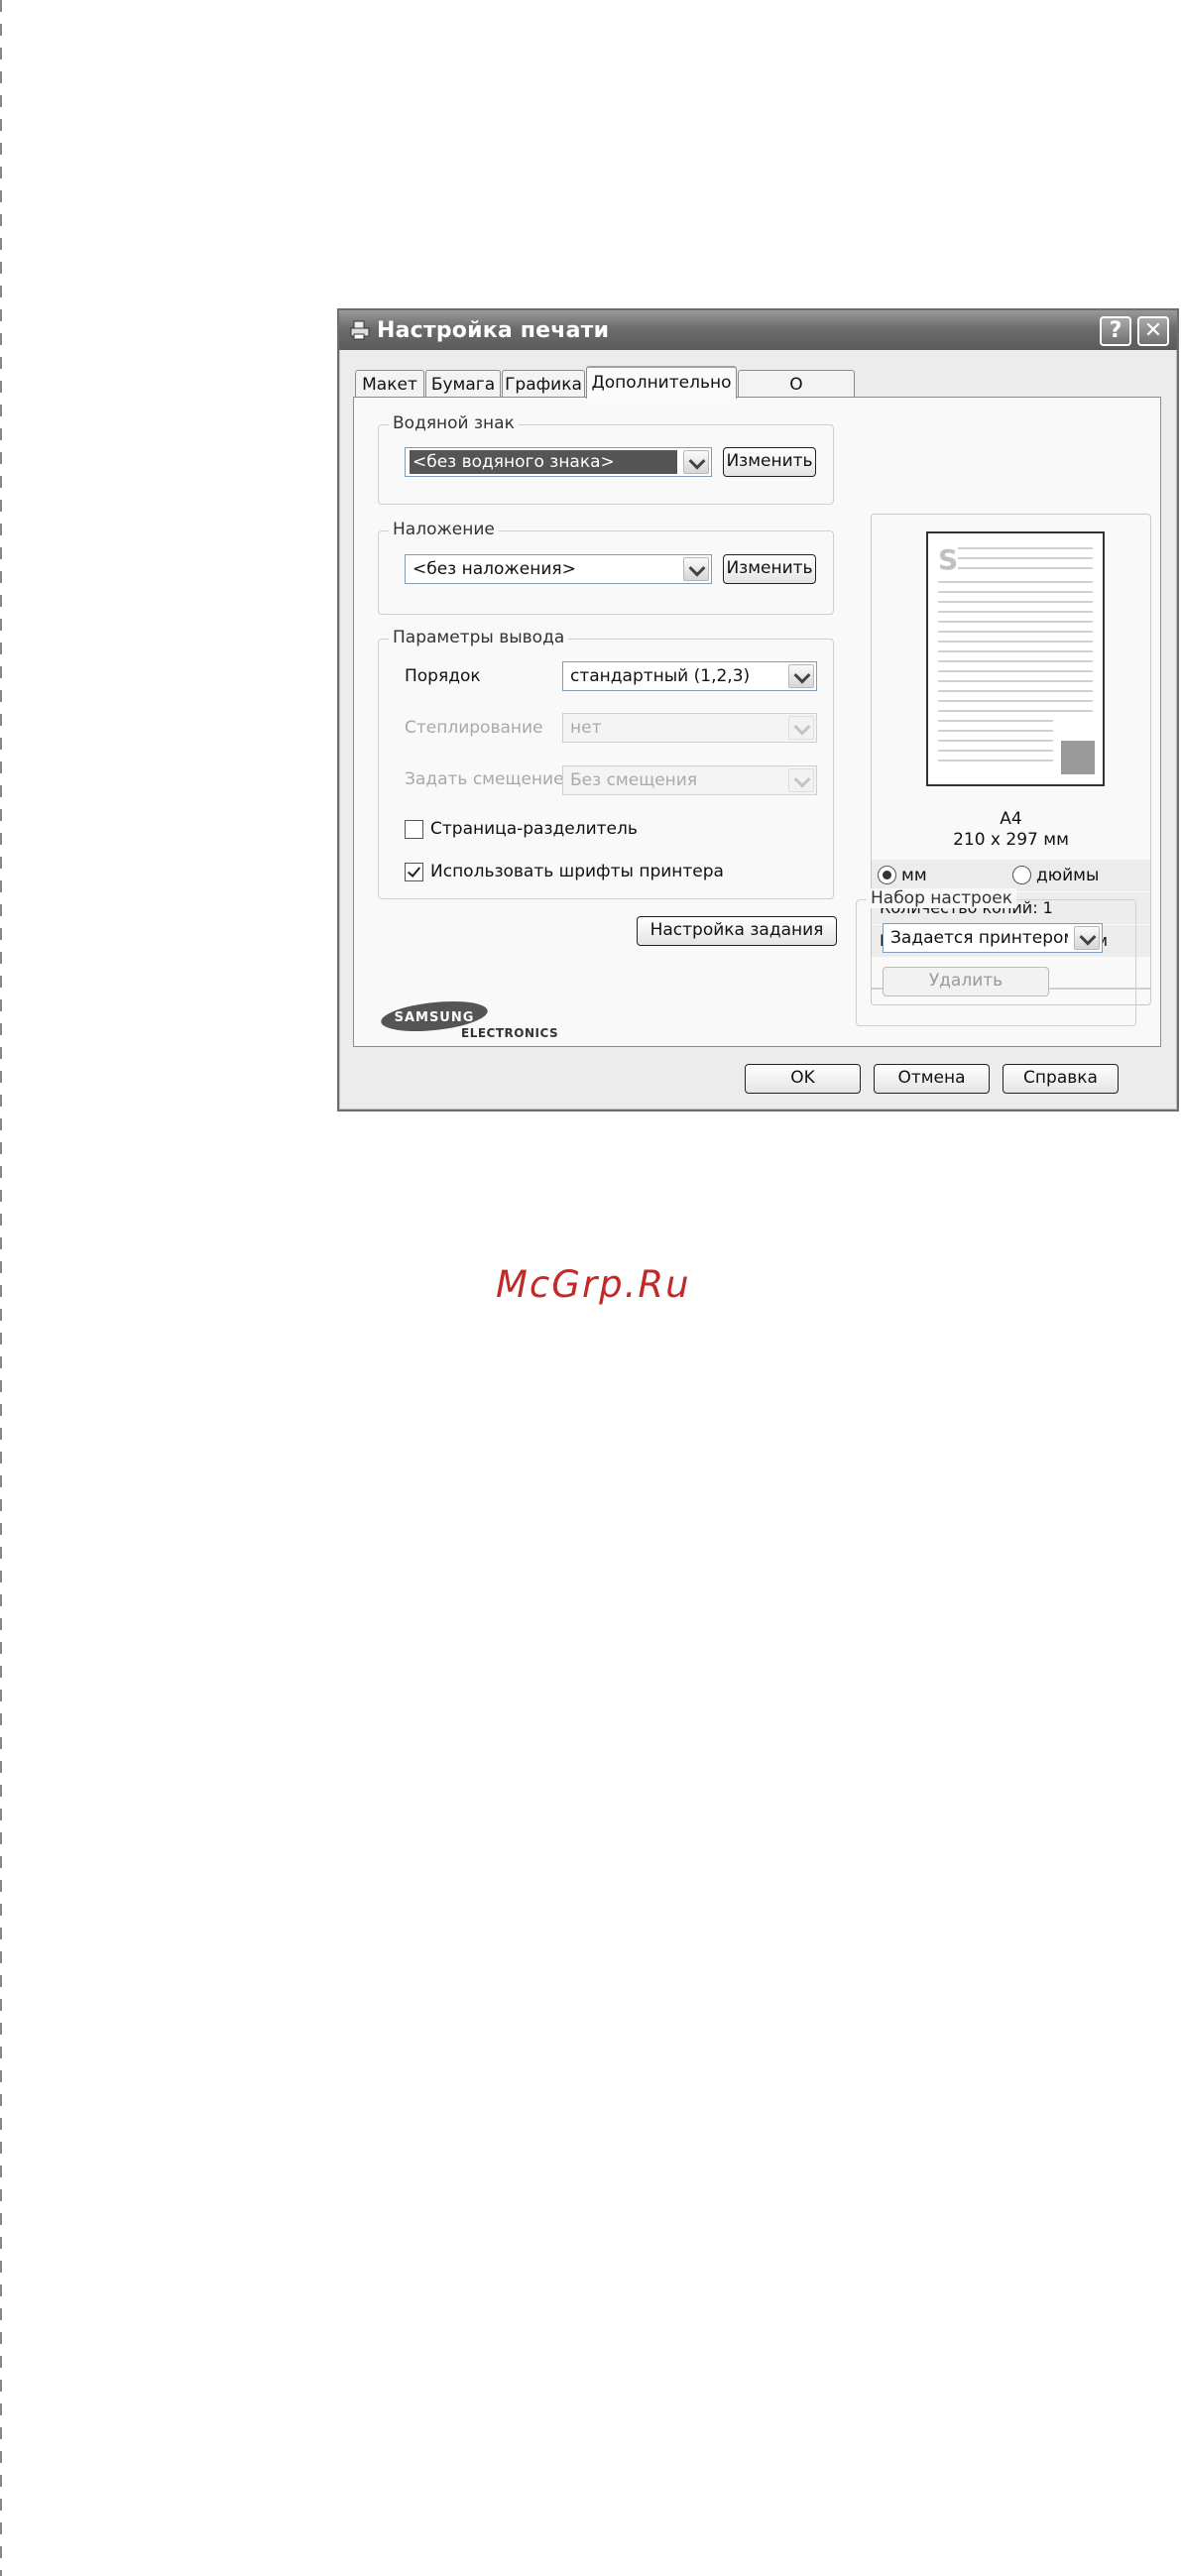  What do you see at coordinates (390, 384) in the screenshot?
I see `tab-layout: Макет` at bounding box center [390, 384].